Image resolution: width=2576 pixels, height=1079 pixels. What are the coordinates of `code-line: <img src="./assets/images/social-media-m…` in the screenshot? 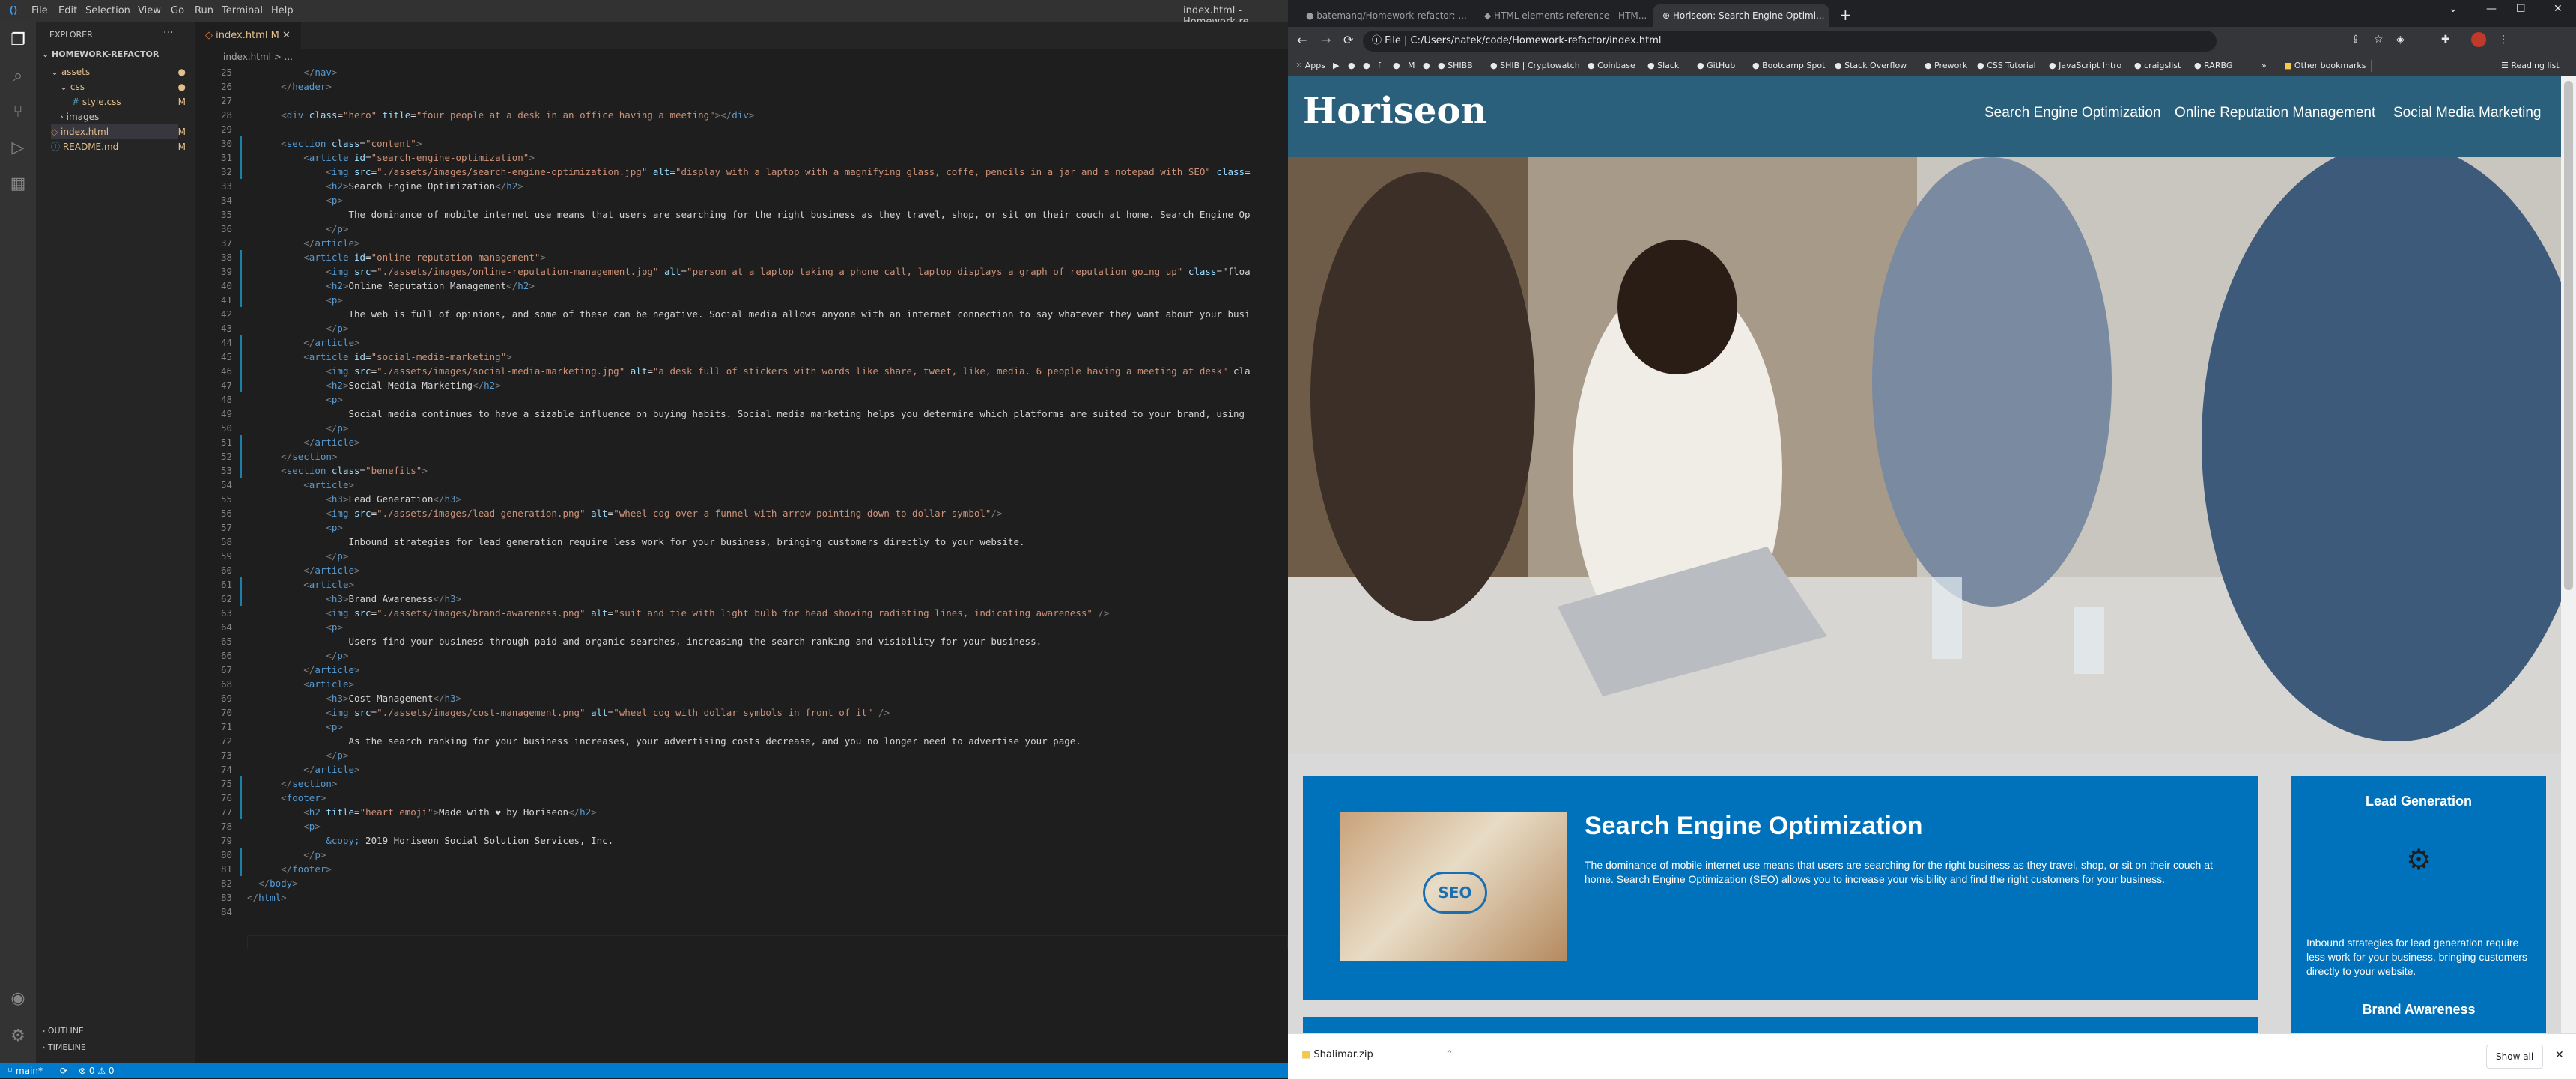 It's located at (748, 371).